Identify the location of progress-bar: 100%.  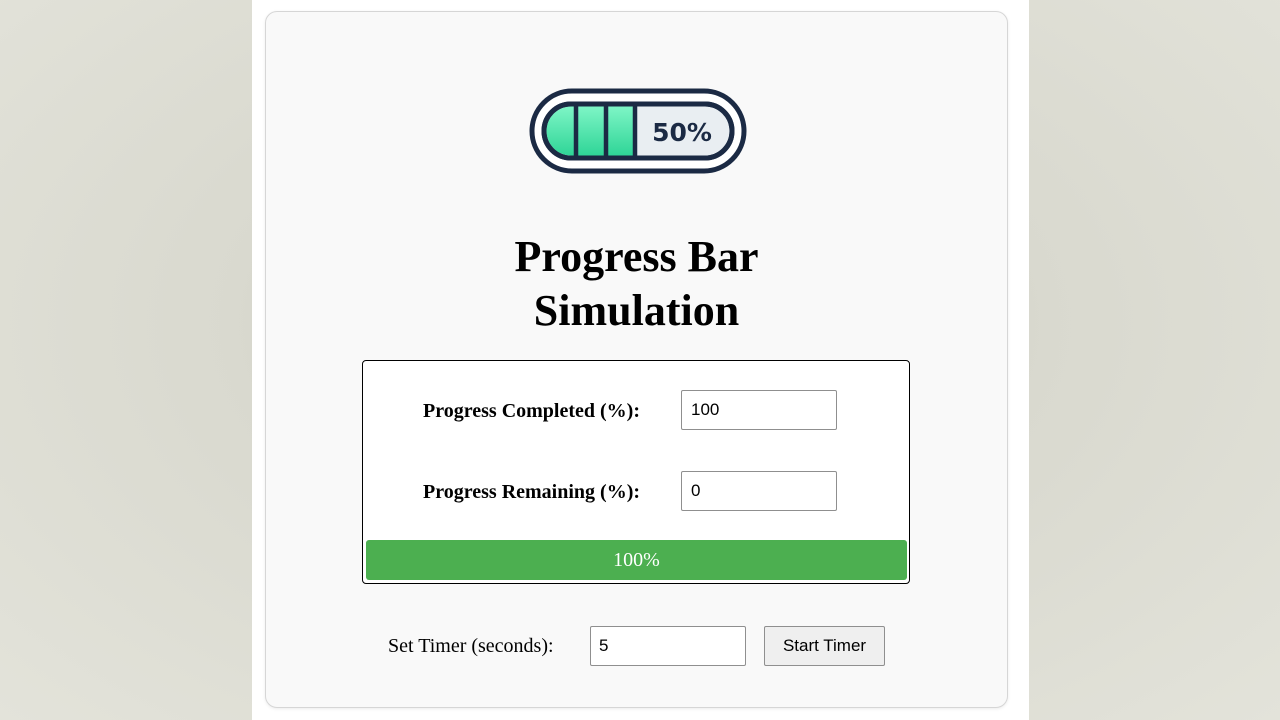
(636, 560).